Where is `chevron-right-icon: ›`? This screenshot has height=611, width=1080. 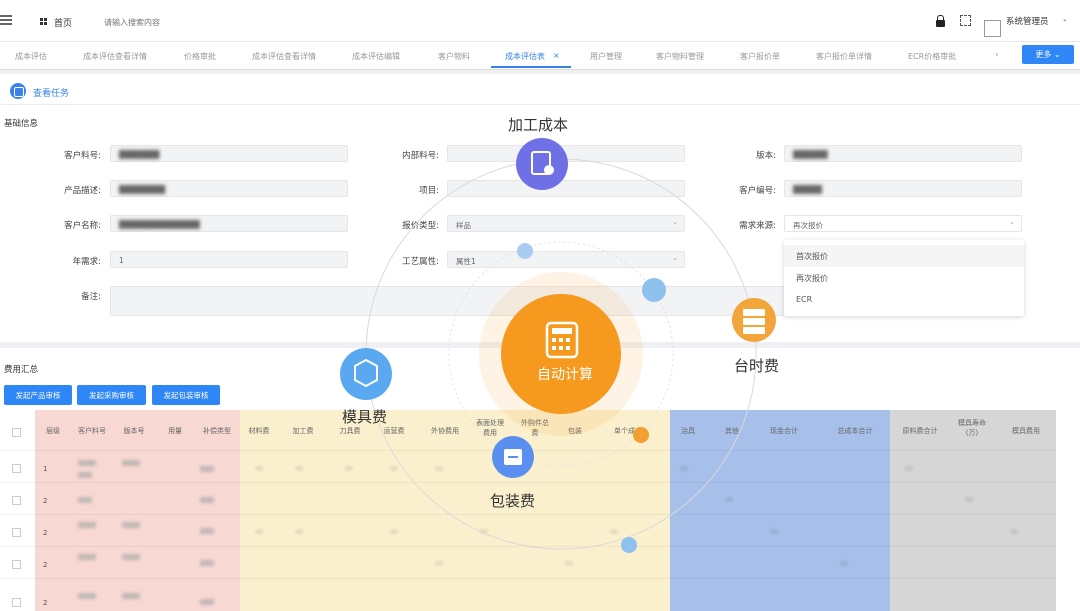 chevron-right-icon: › is located at coordinates (997, 55).